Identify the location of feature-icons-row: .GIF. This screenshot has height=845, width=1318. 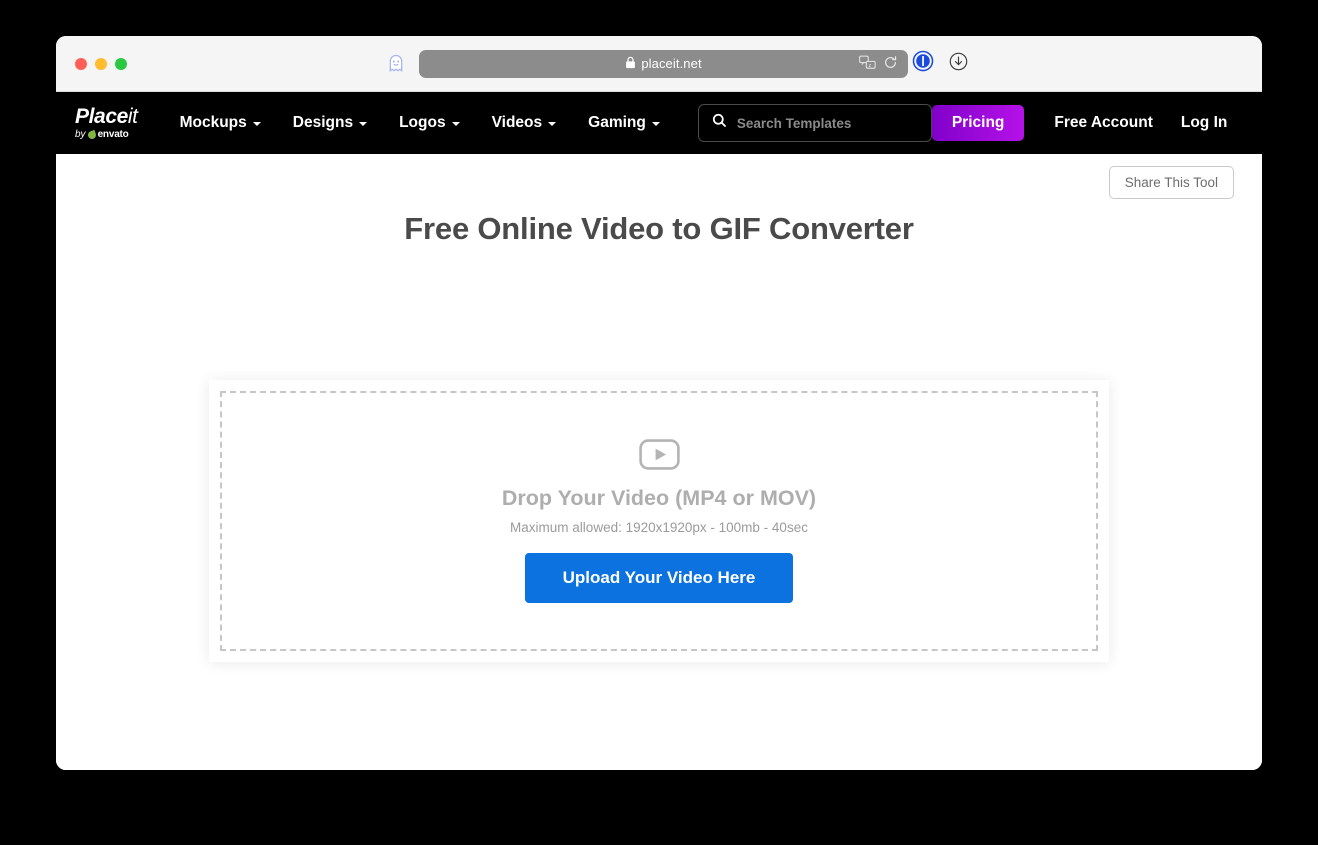
(659, 763).